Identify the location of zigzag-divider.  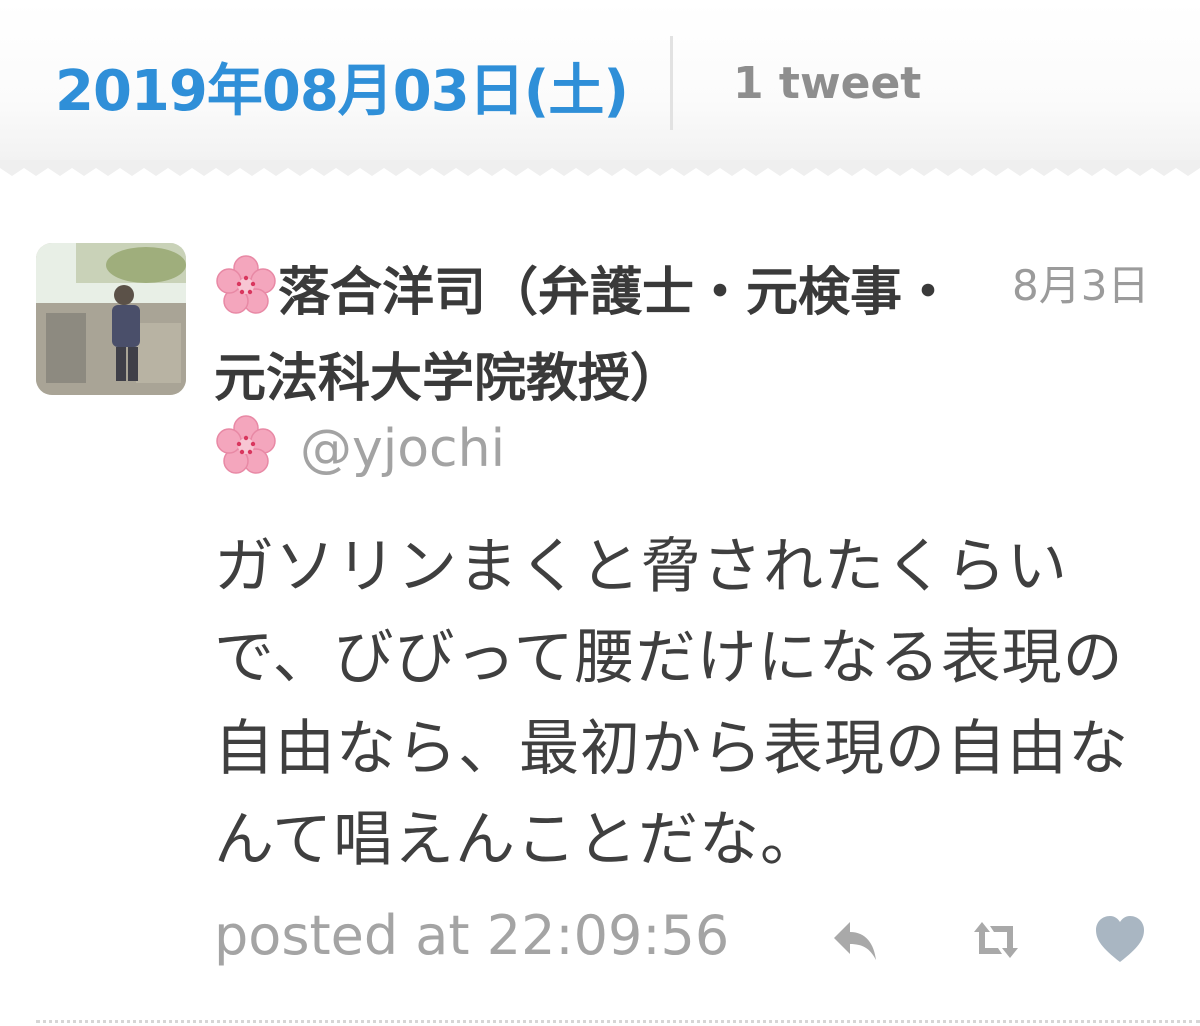
(600, 175).